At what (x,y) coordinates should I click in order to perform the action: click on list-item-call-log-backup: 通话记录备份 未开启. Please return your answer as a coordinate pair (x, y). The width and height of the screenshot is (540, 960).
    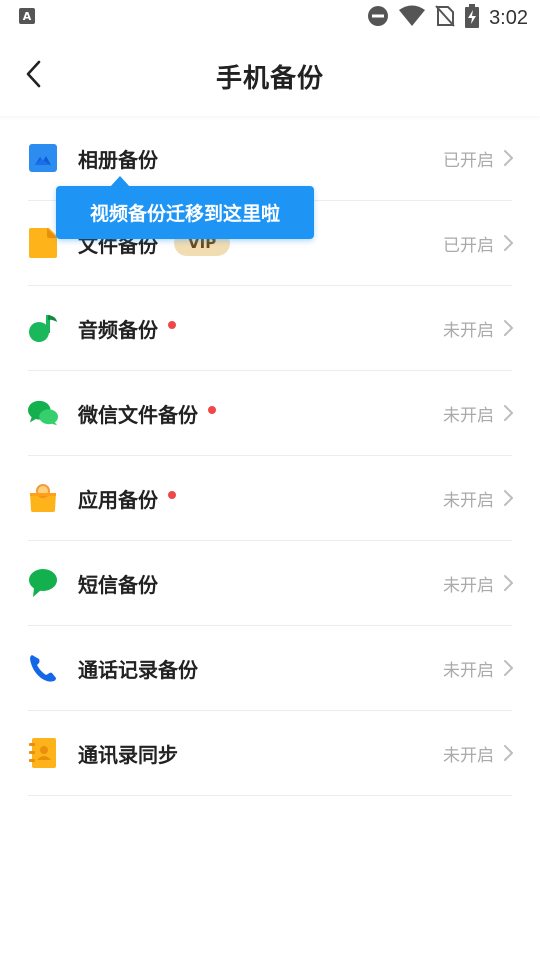
    Looking at the image, I should click on (270, 668).